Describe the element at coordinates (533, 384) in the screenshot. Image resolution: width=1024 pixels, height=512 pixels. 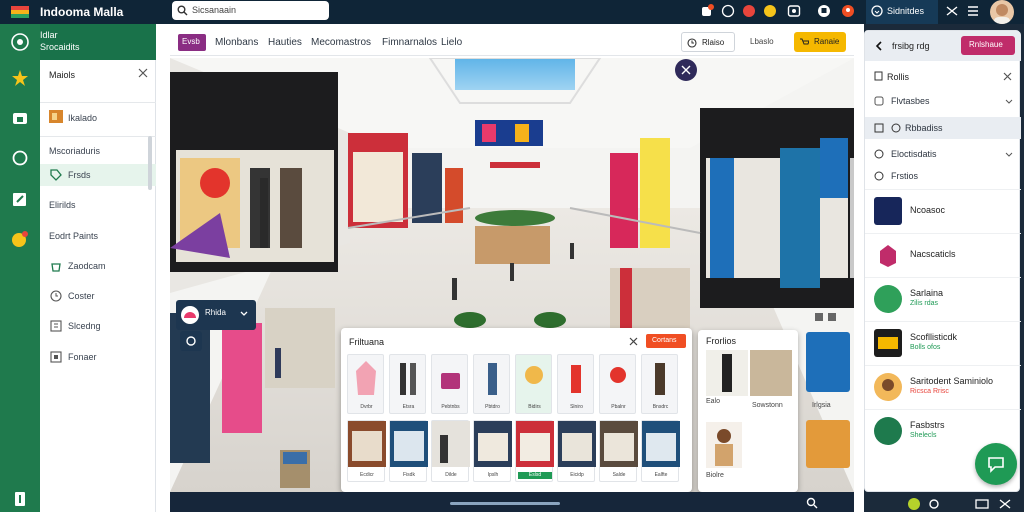
I see `product-card: Bidirs` at that location.